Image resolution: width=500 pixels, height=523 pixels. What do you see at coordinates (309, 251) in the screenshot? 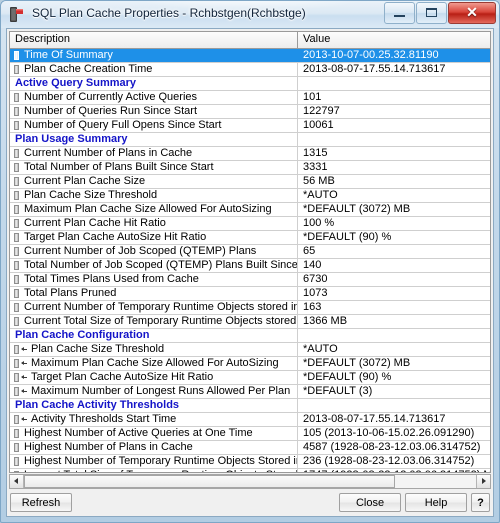
I see `cell-value: 65` at bounding box center [309, 251].